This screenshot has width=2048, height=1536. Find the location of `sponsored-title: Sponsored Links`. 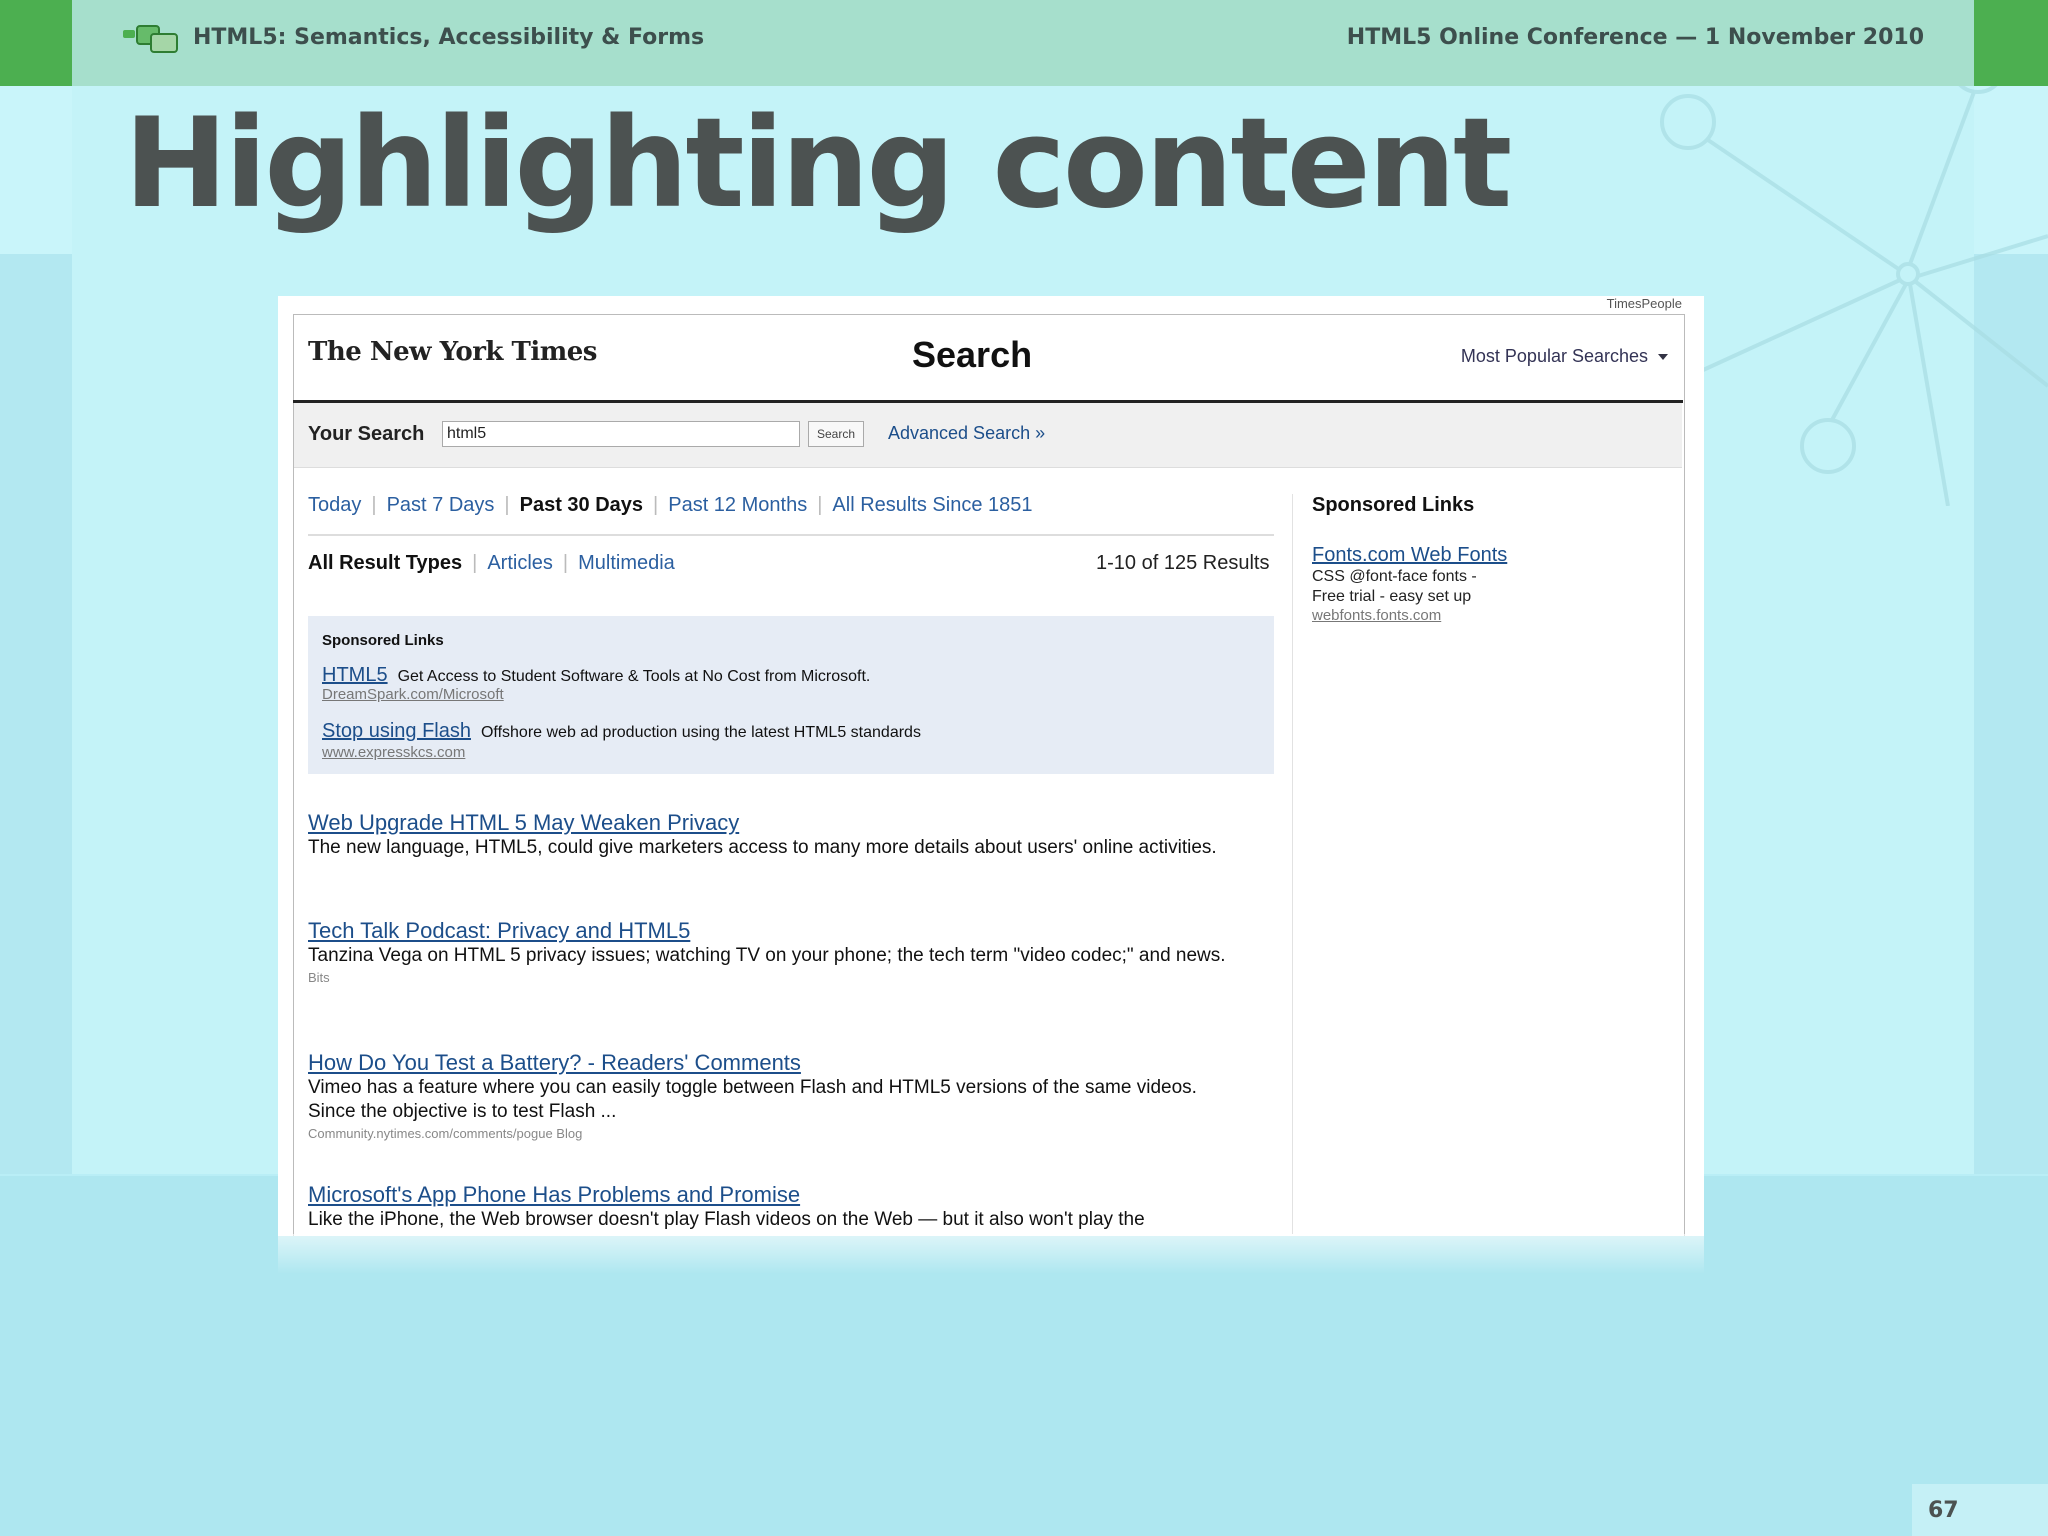

sponsored-title: Sponsored Links is located at coordinates (383, 640).